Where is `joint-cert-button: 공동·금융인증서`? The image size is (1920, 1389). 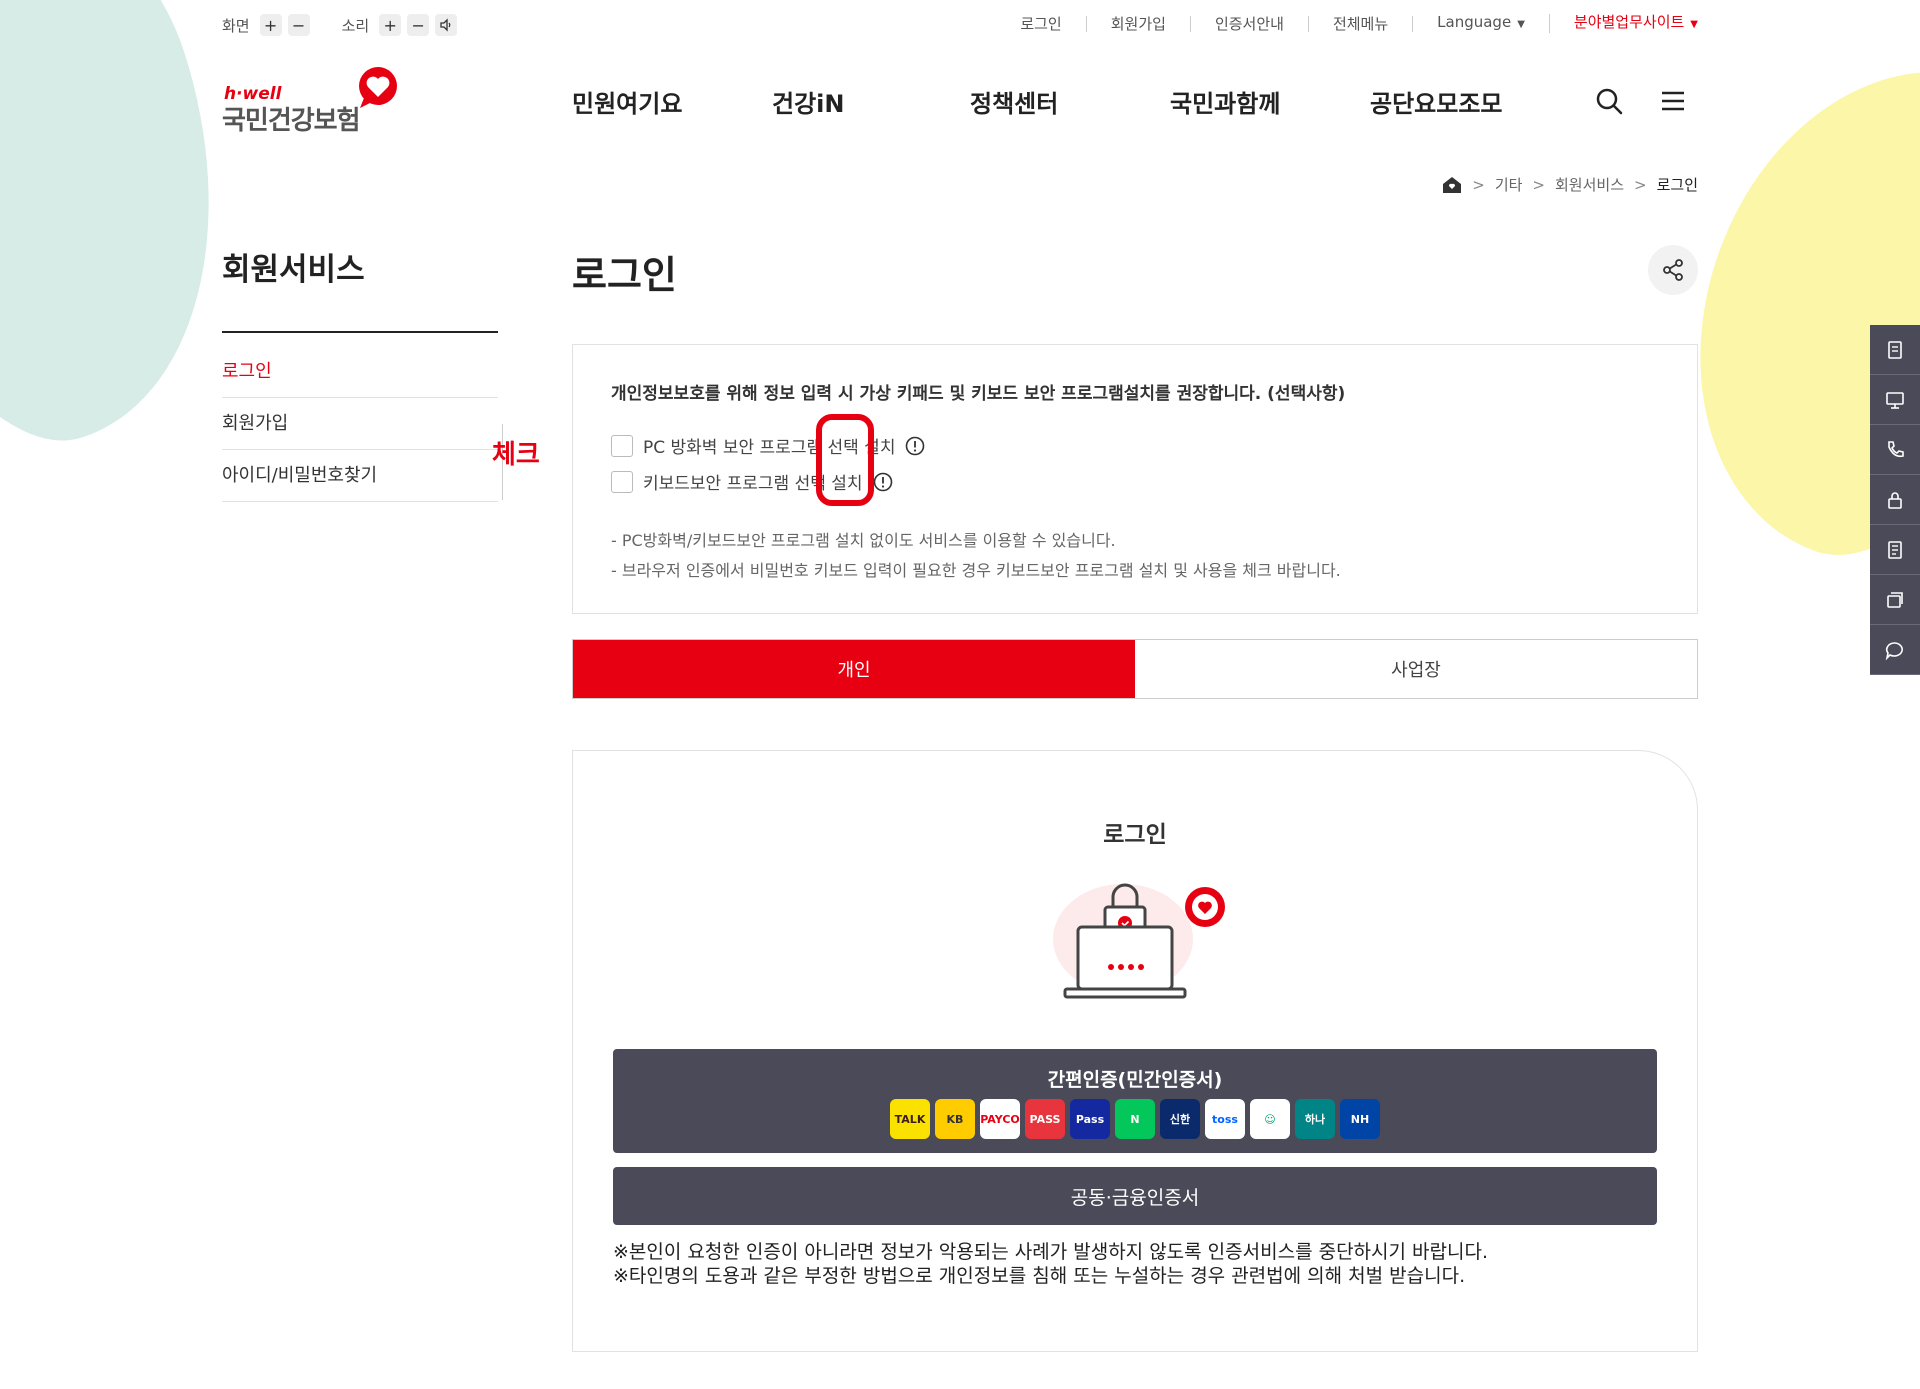
joint-cert-button: 공동·금융인증서 is located at coordinates (1135, 1196).